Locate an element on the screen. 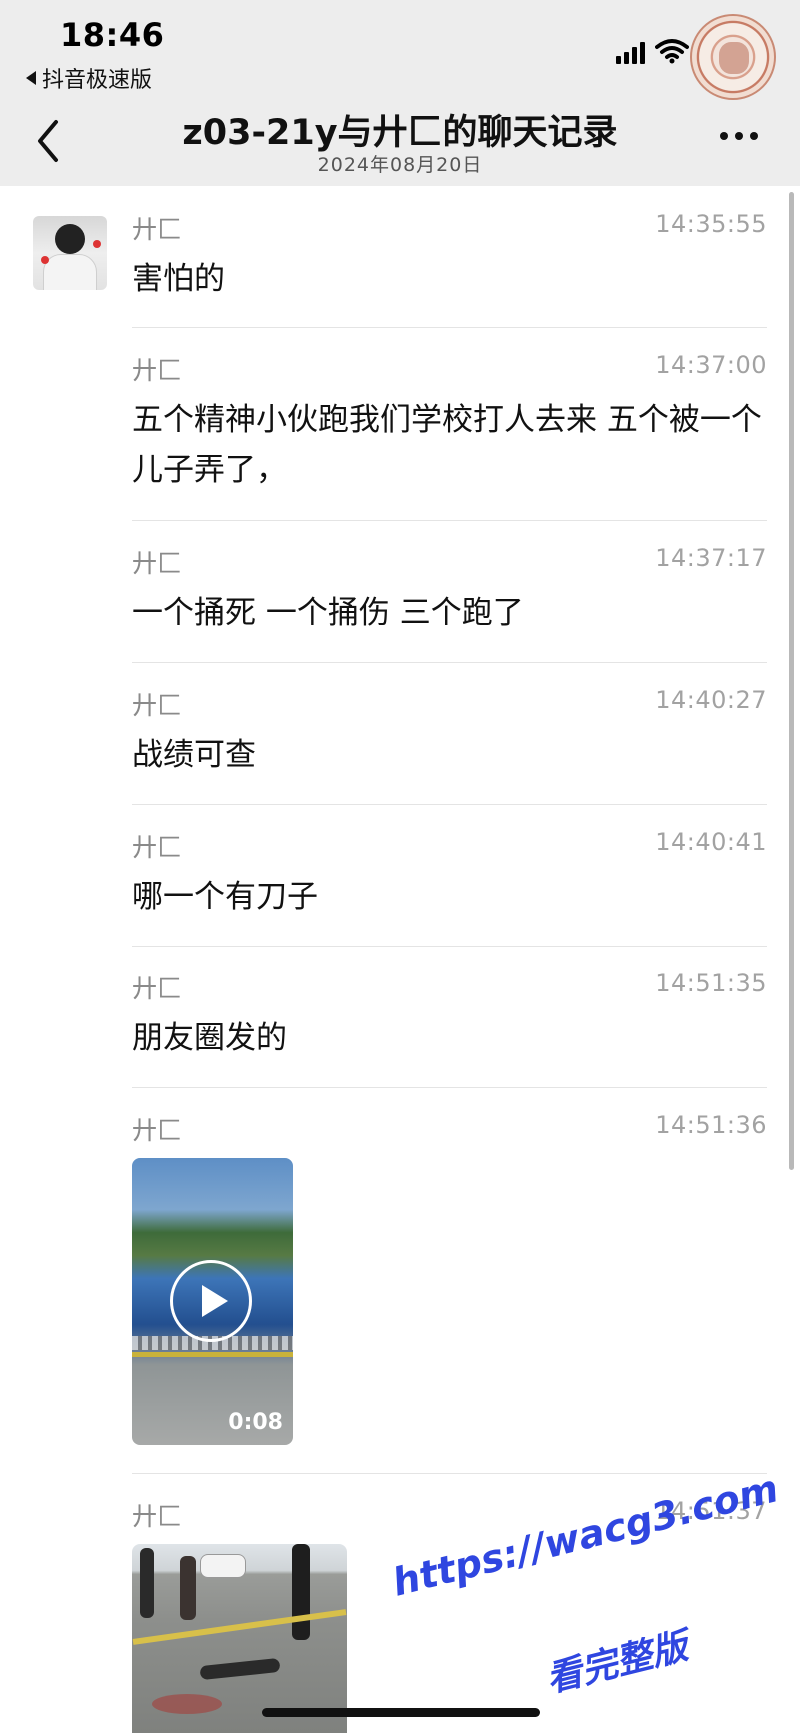 The image size is (800, 1733). message-time: 14:37:00 is located at coordinates (711, 365).